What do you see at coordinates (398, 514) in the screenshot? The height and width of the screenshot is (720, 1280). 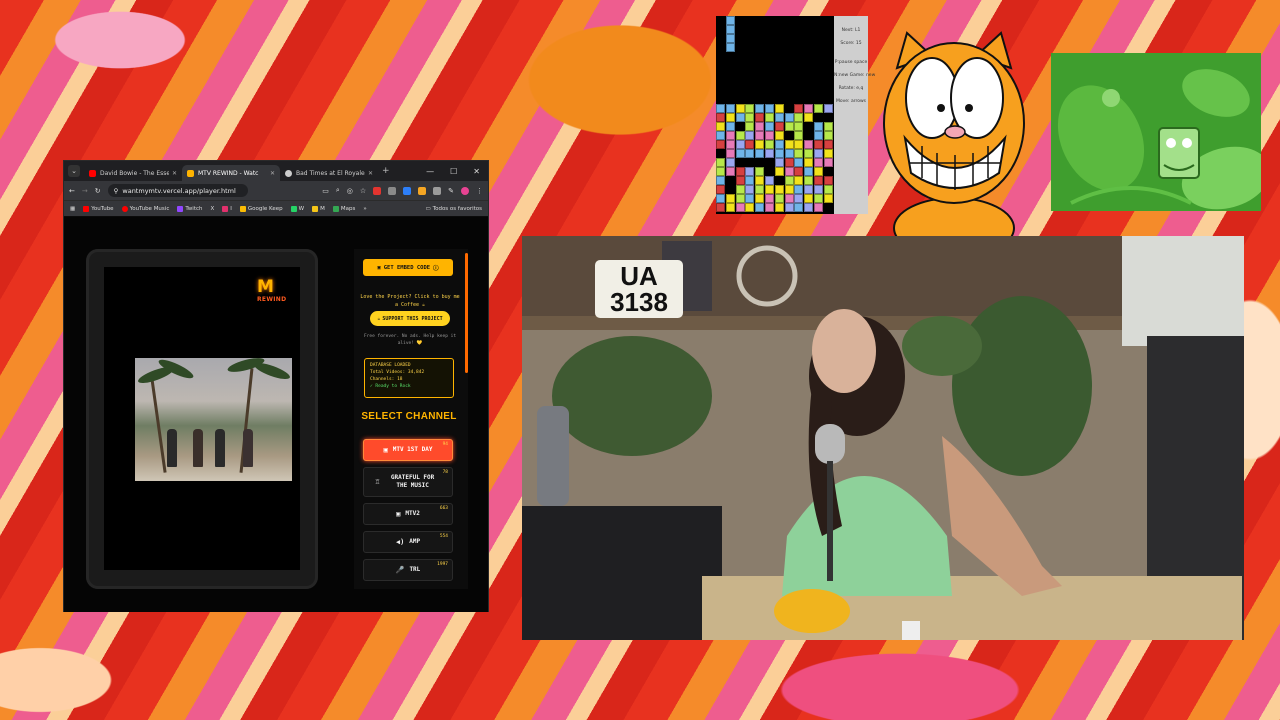 I see `tv-icon: ▣` at bounding box center [398, 514].